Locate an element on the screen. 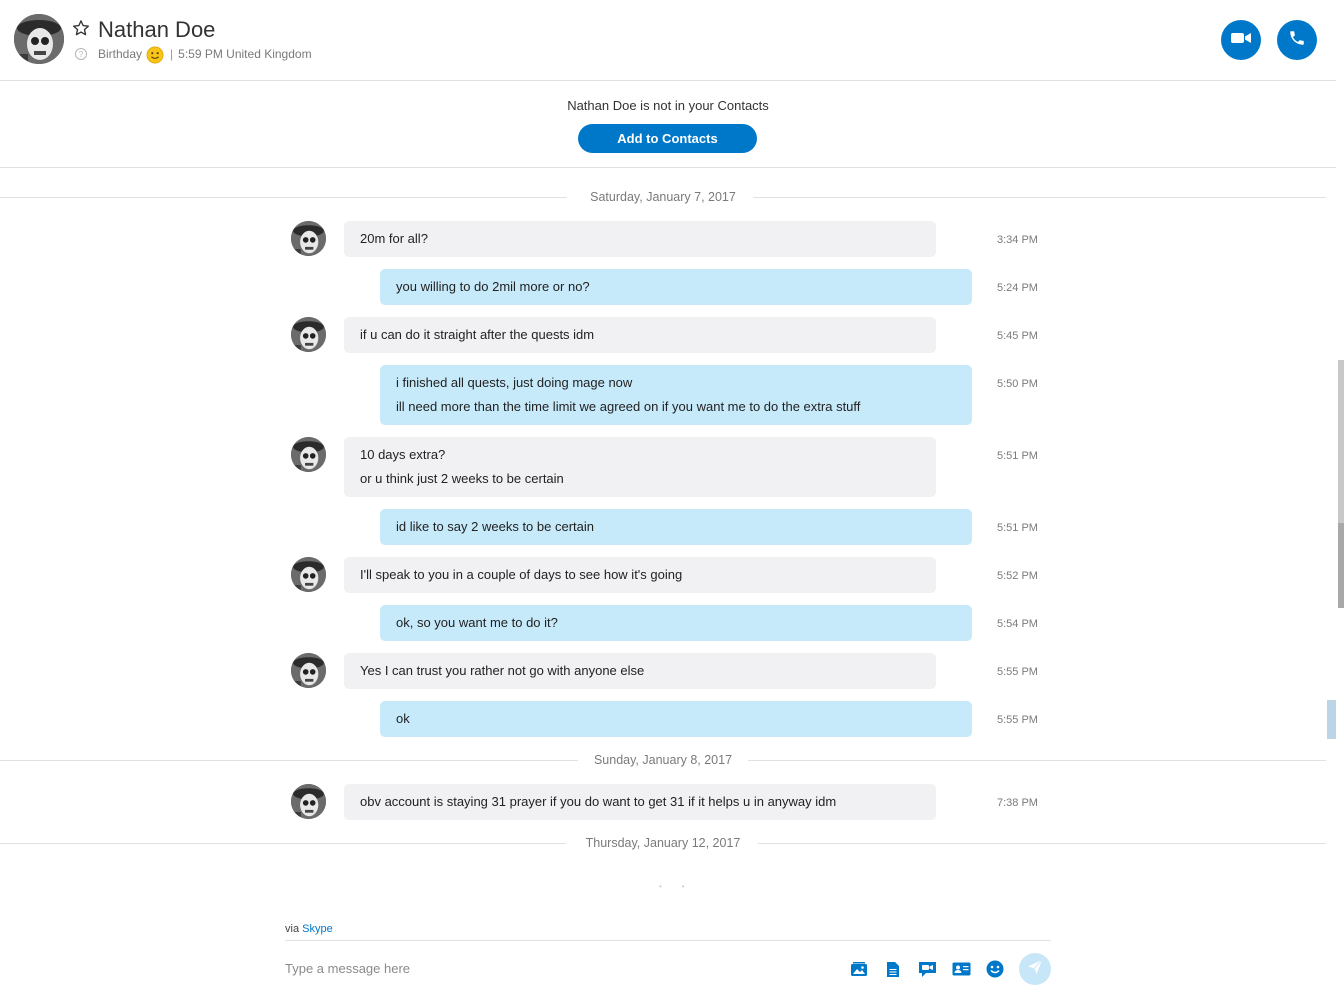 This screenshot has width=1344, height=993. phone-icon is located at coordinates (1297, 40).